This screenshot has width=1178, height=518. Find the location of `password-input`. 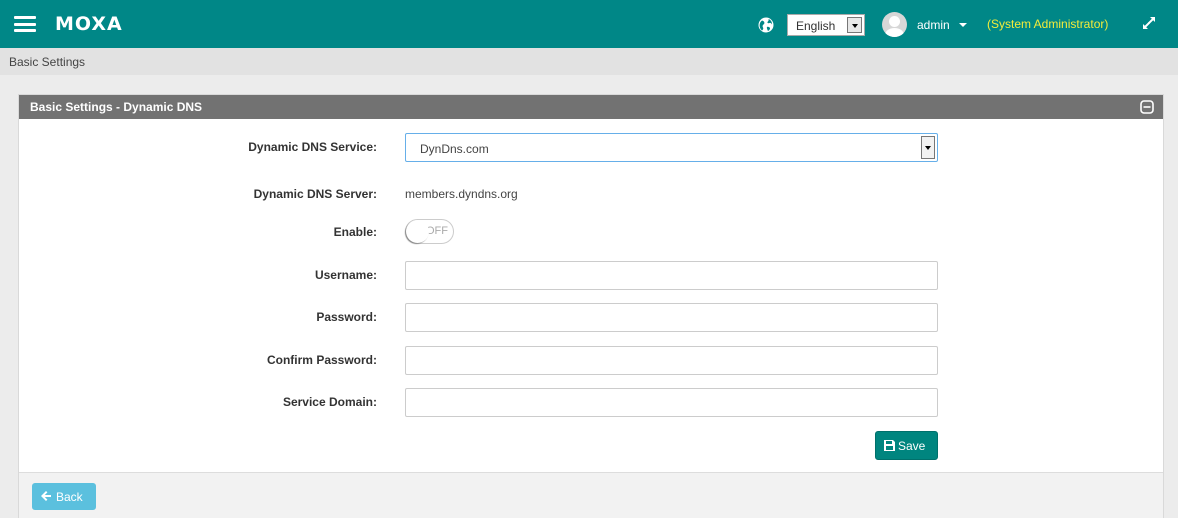

password-input is located at coordinates (671, 317).